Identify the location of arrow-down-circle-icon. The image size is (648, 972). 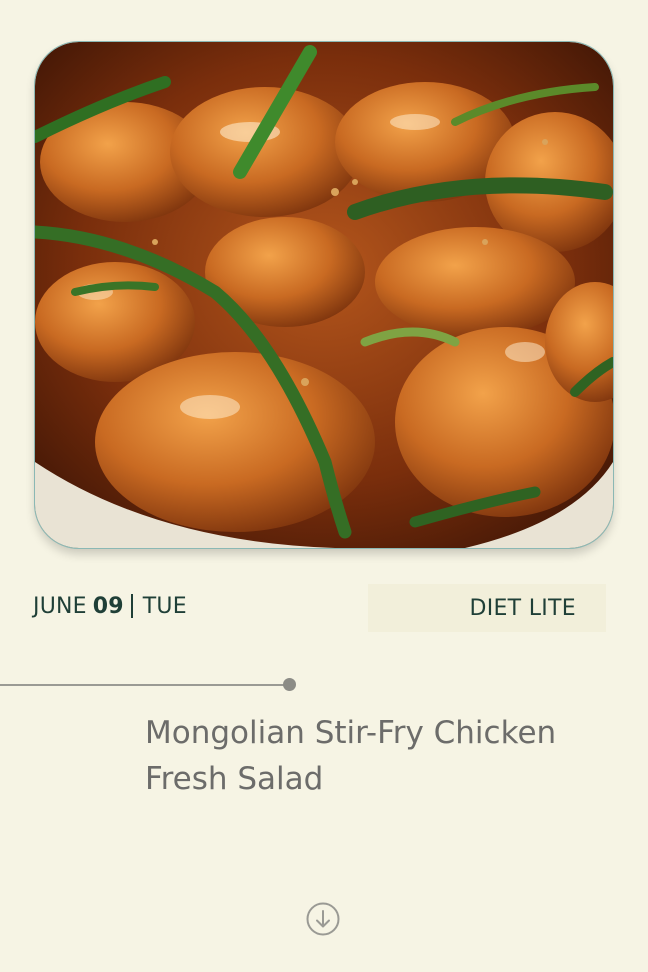
(323, 919).